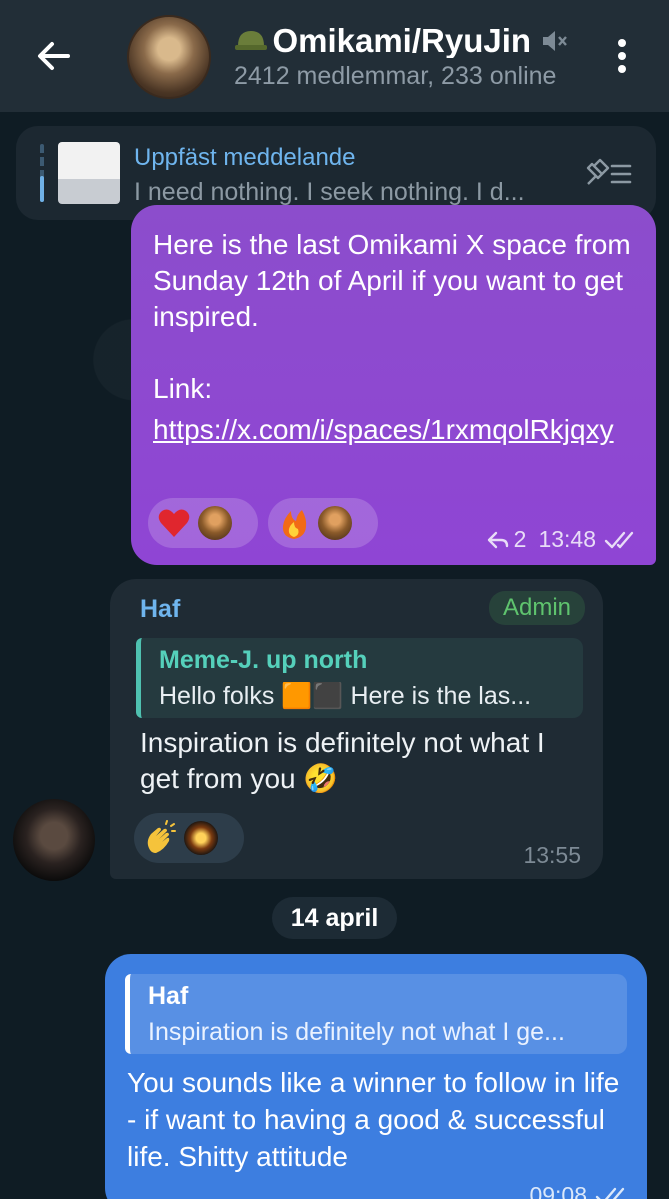  What do you see at coordinates (245, 157) in the screenshot?
I see `pinned-title: Uppfäst meddelande` at bounding box center [245, 157].